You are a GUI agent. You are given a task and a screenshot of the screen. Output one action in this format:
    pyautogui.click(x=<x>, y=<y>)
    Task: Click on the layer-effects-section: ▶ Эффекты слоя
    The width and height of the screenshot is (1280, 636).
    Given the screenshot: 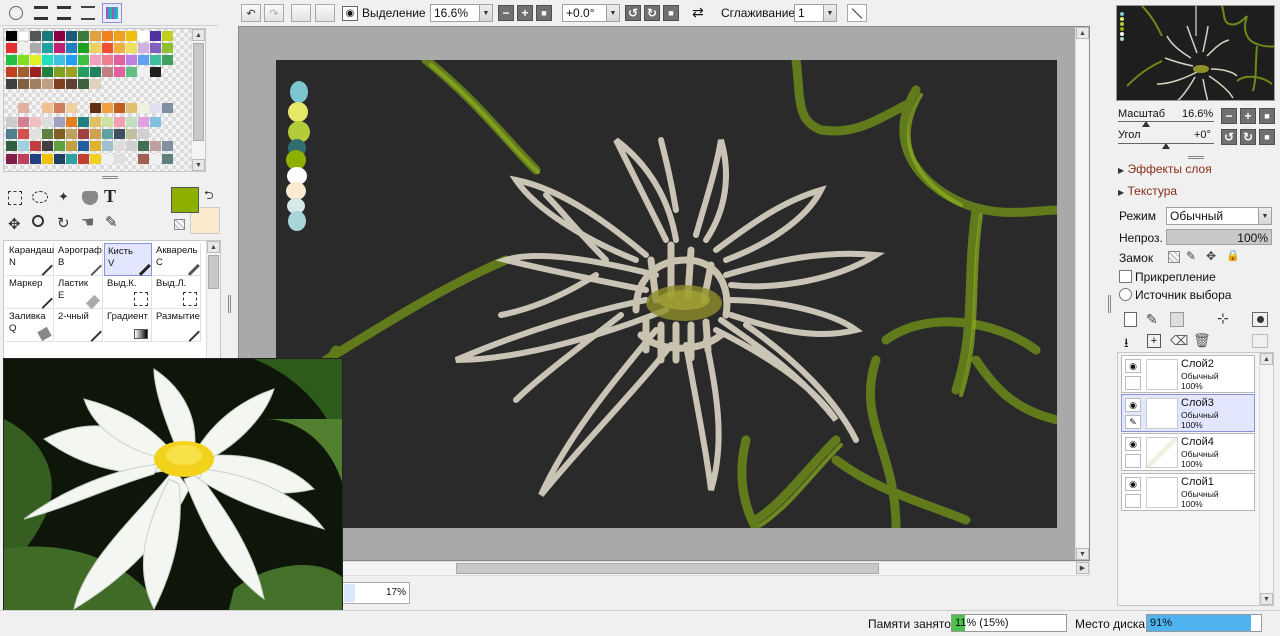 What is the action you would take?
    pyautogui.click(x=1165, y=169)
    